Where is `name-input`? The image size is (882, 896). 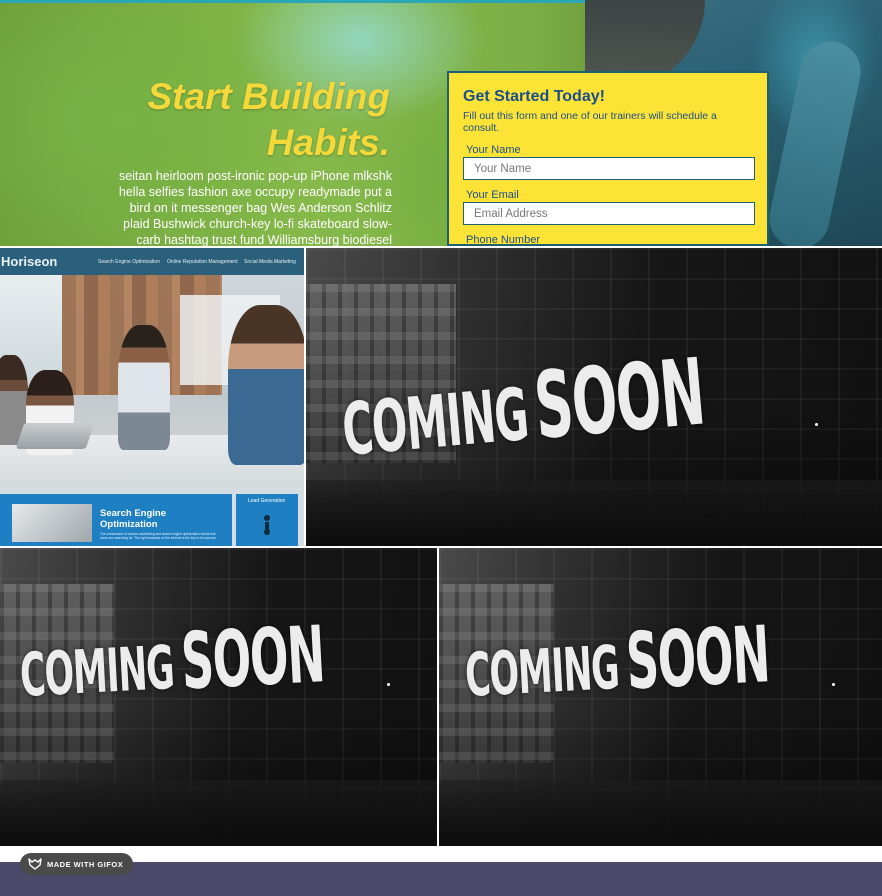
name-input is located at coordinates (609, 168).